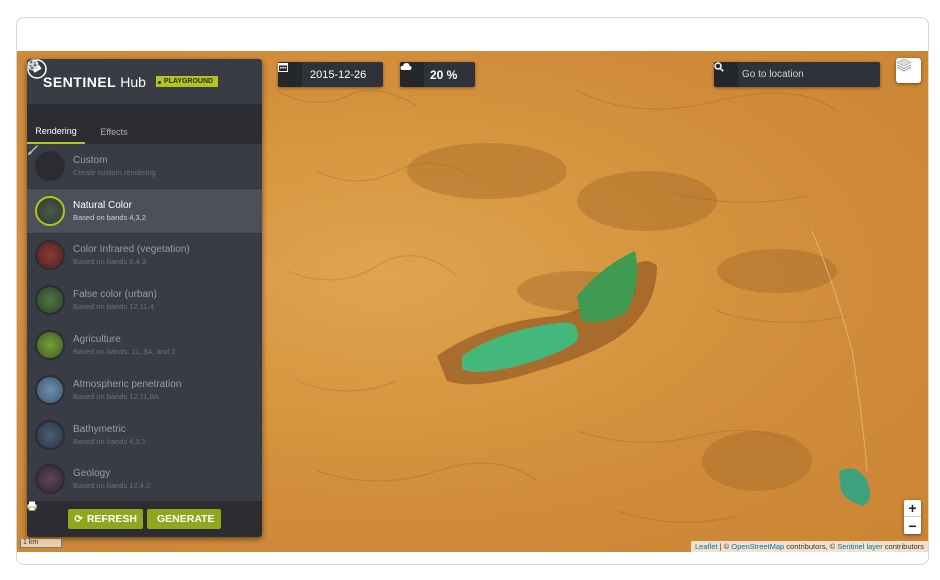  I want to click on layers-button, so click(908, 70).